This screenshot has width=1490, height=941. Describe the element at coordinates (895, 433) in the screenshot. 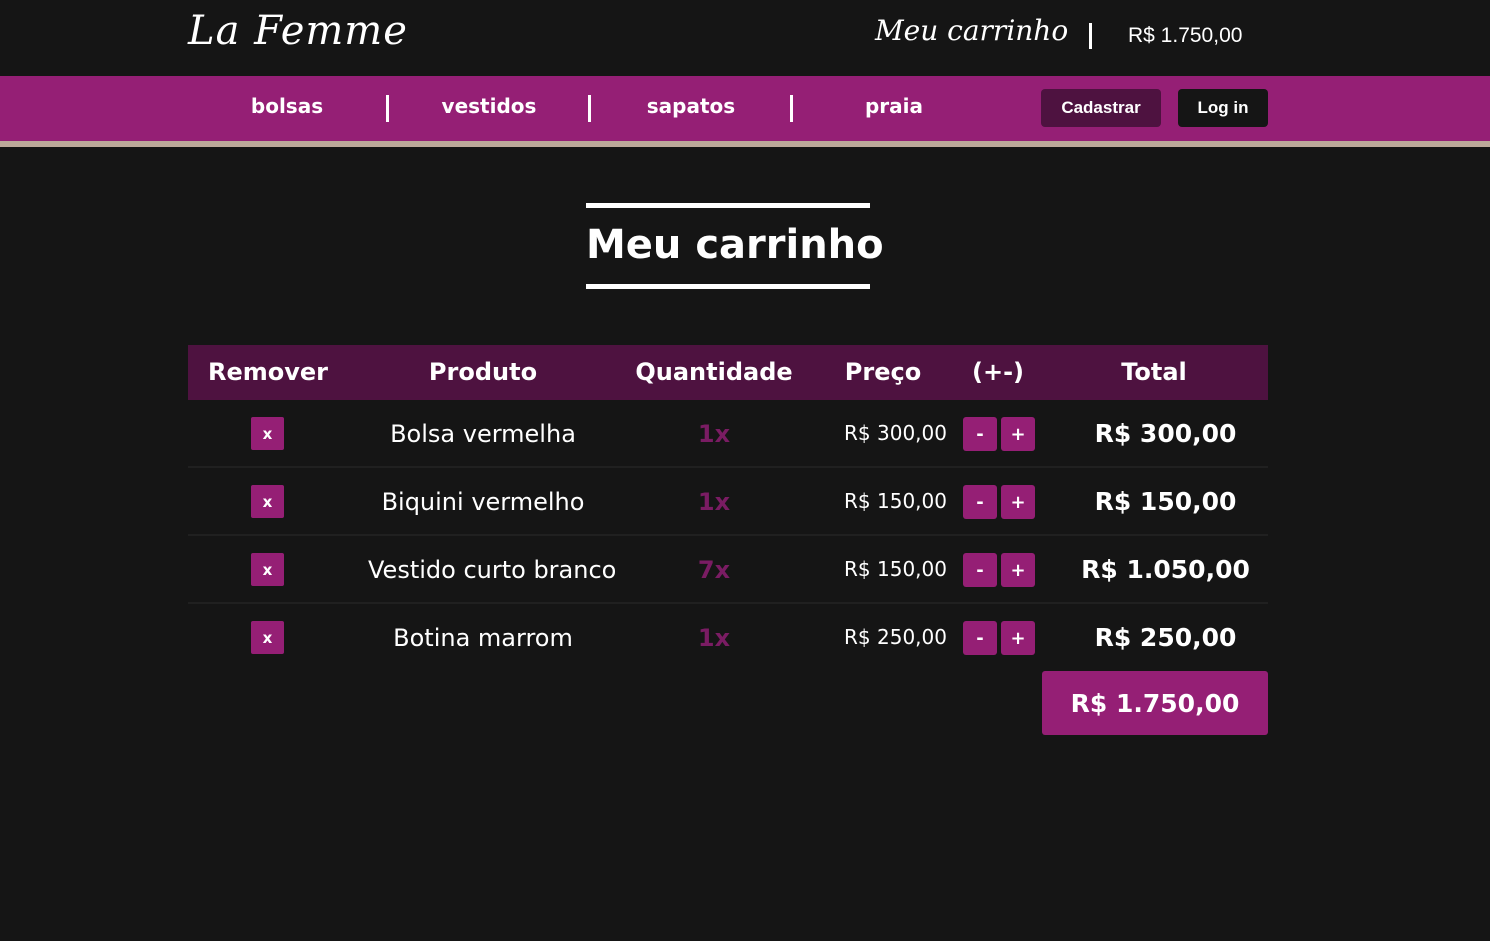

I see `product-price: R$ 300,00` at that location.